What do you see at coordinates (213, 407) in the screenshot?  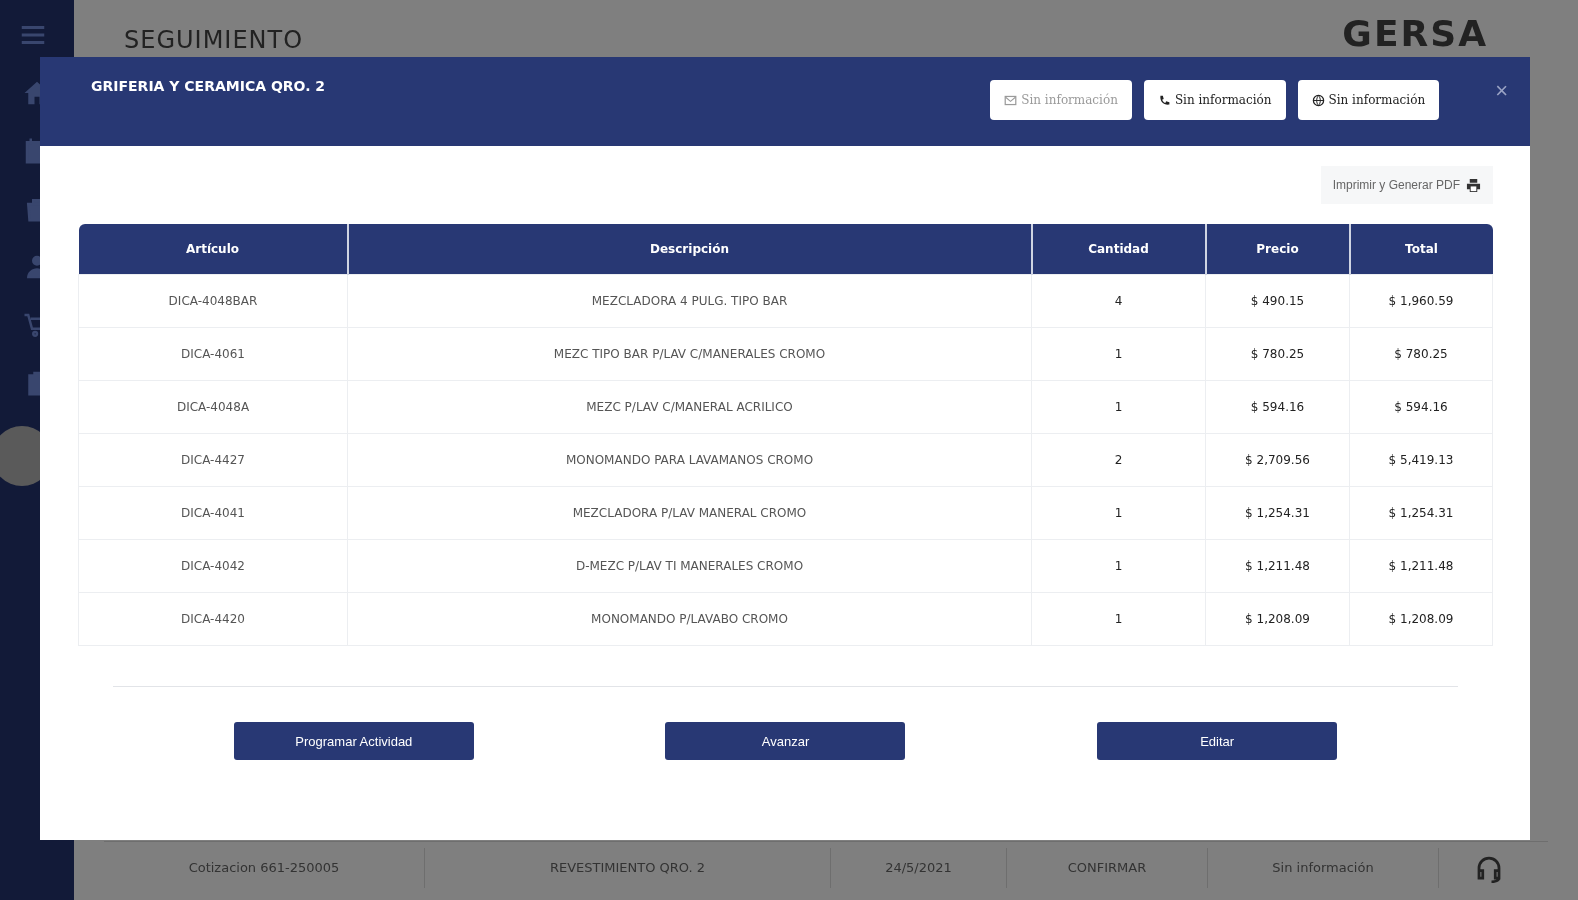 I see `table-cell: DICA-4048A` at bounding box center [213, 407].